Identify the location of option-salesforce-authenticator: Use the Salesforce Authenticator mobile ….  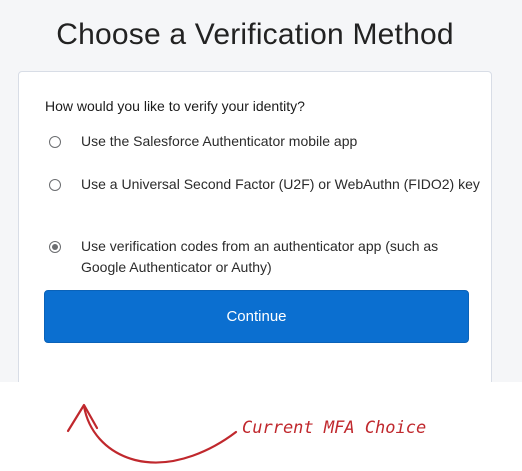
(265, 142).